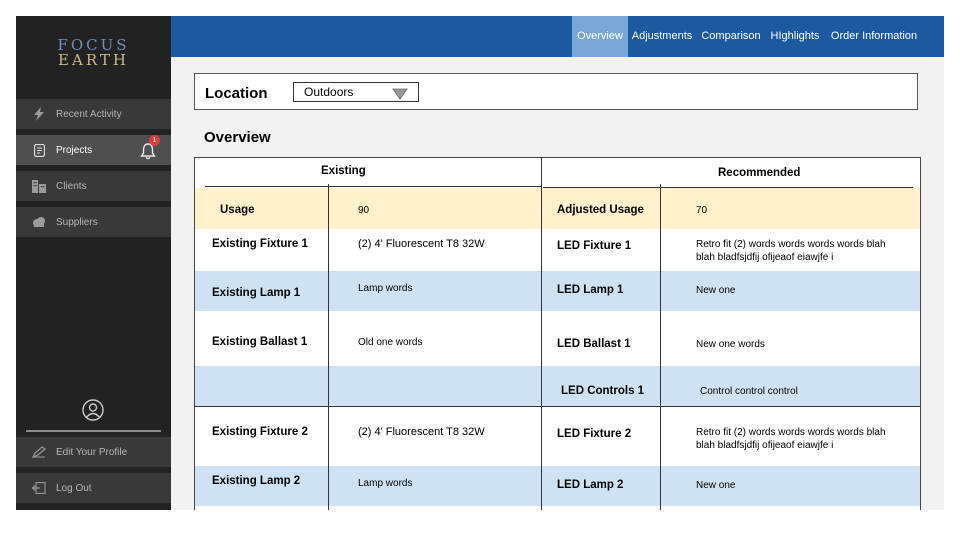 The image size is (960, 540). Describe the element at coordinates (329, 92) in the screenshot. I see `location-dropdown-value: Outdoors` at that location.